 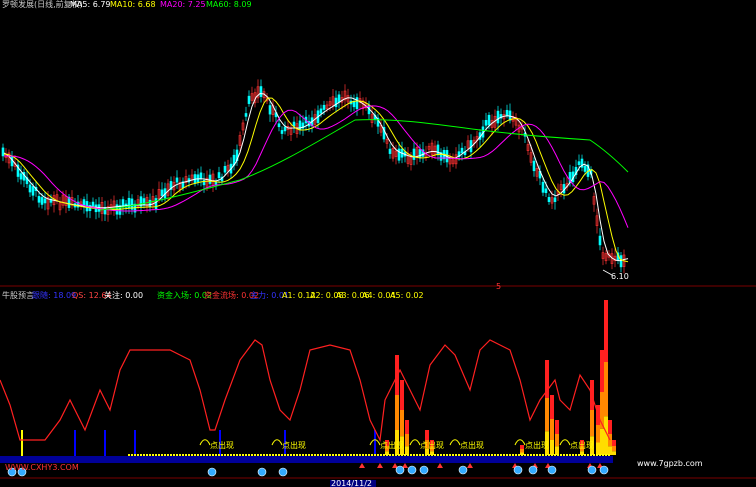 I want to click on date-label: 2014/11/2, so click(x=351, y=483).